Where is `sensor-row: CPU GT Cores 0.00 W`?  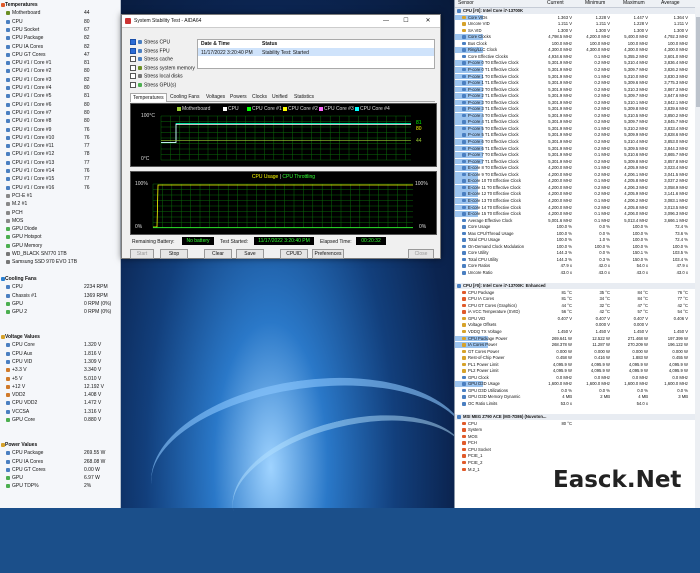
sensor-row: CPU GT Cores 0.00 W is located at coordinates (60, 470).